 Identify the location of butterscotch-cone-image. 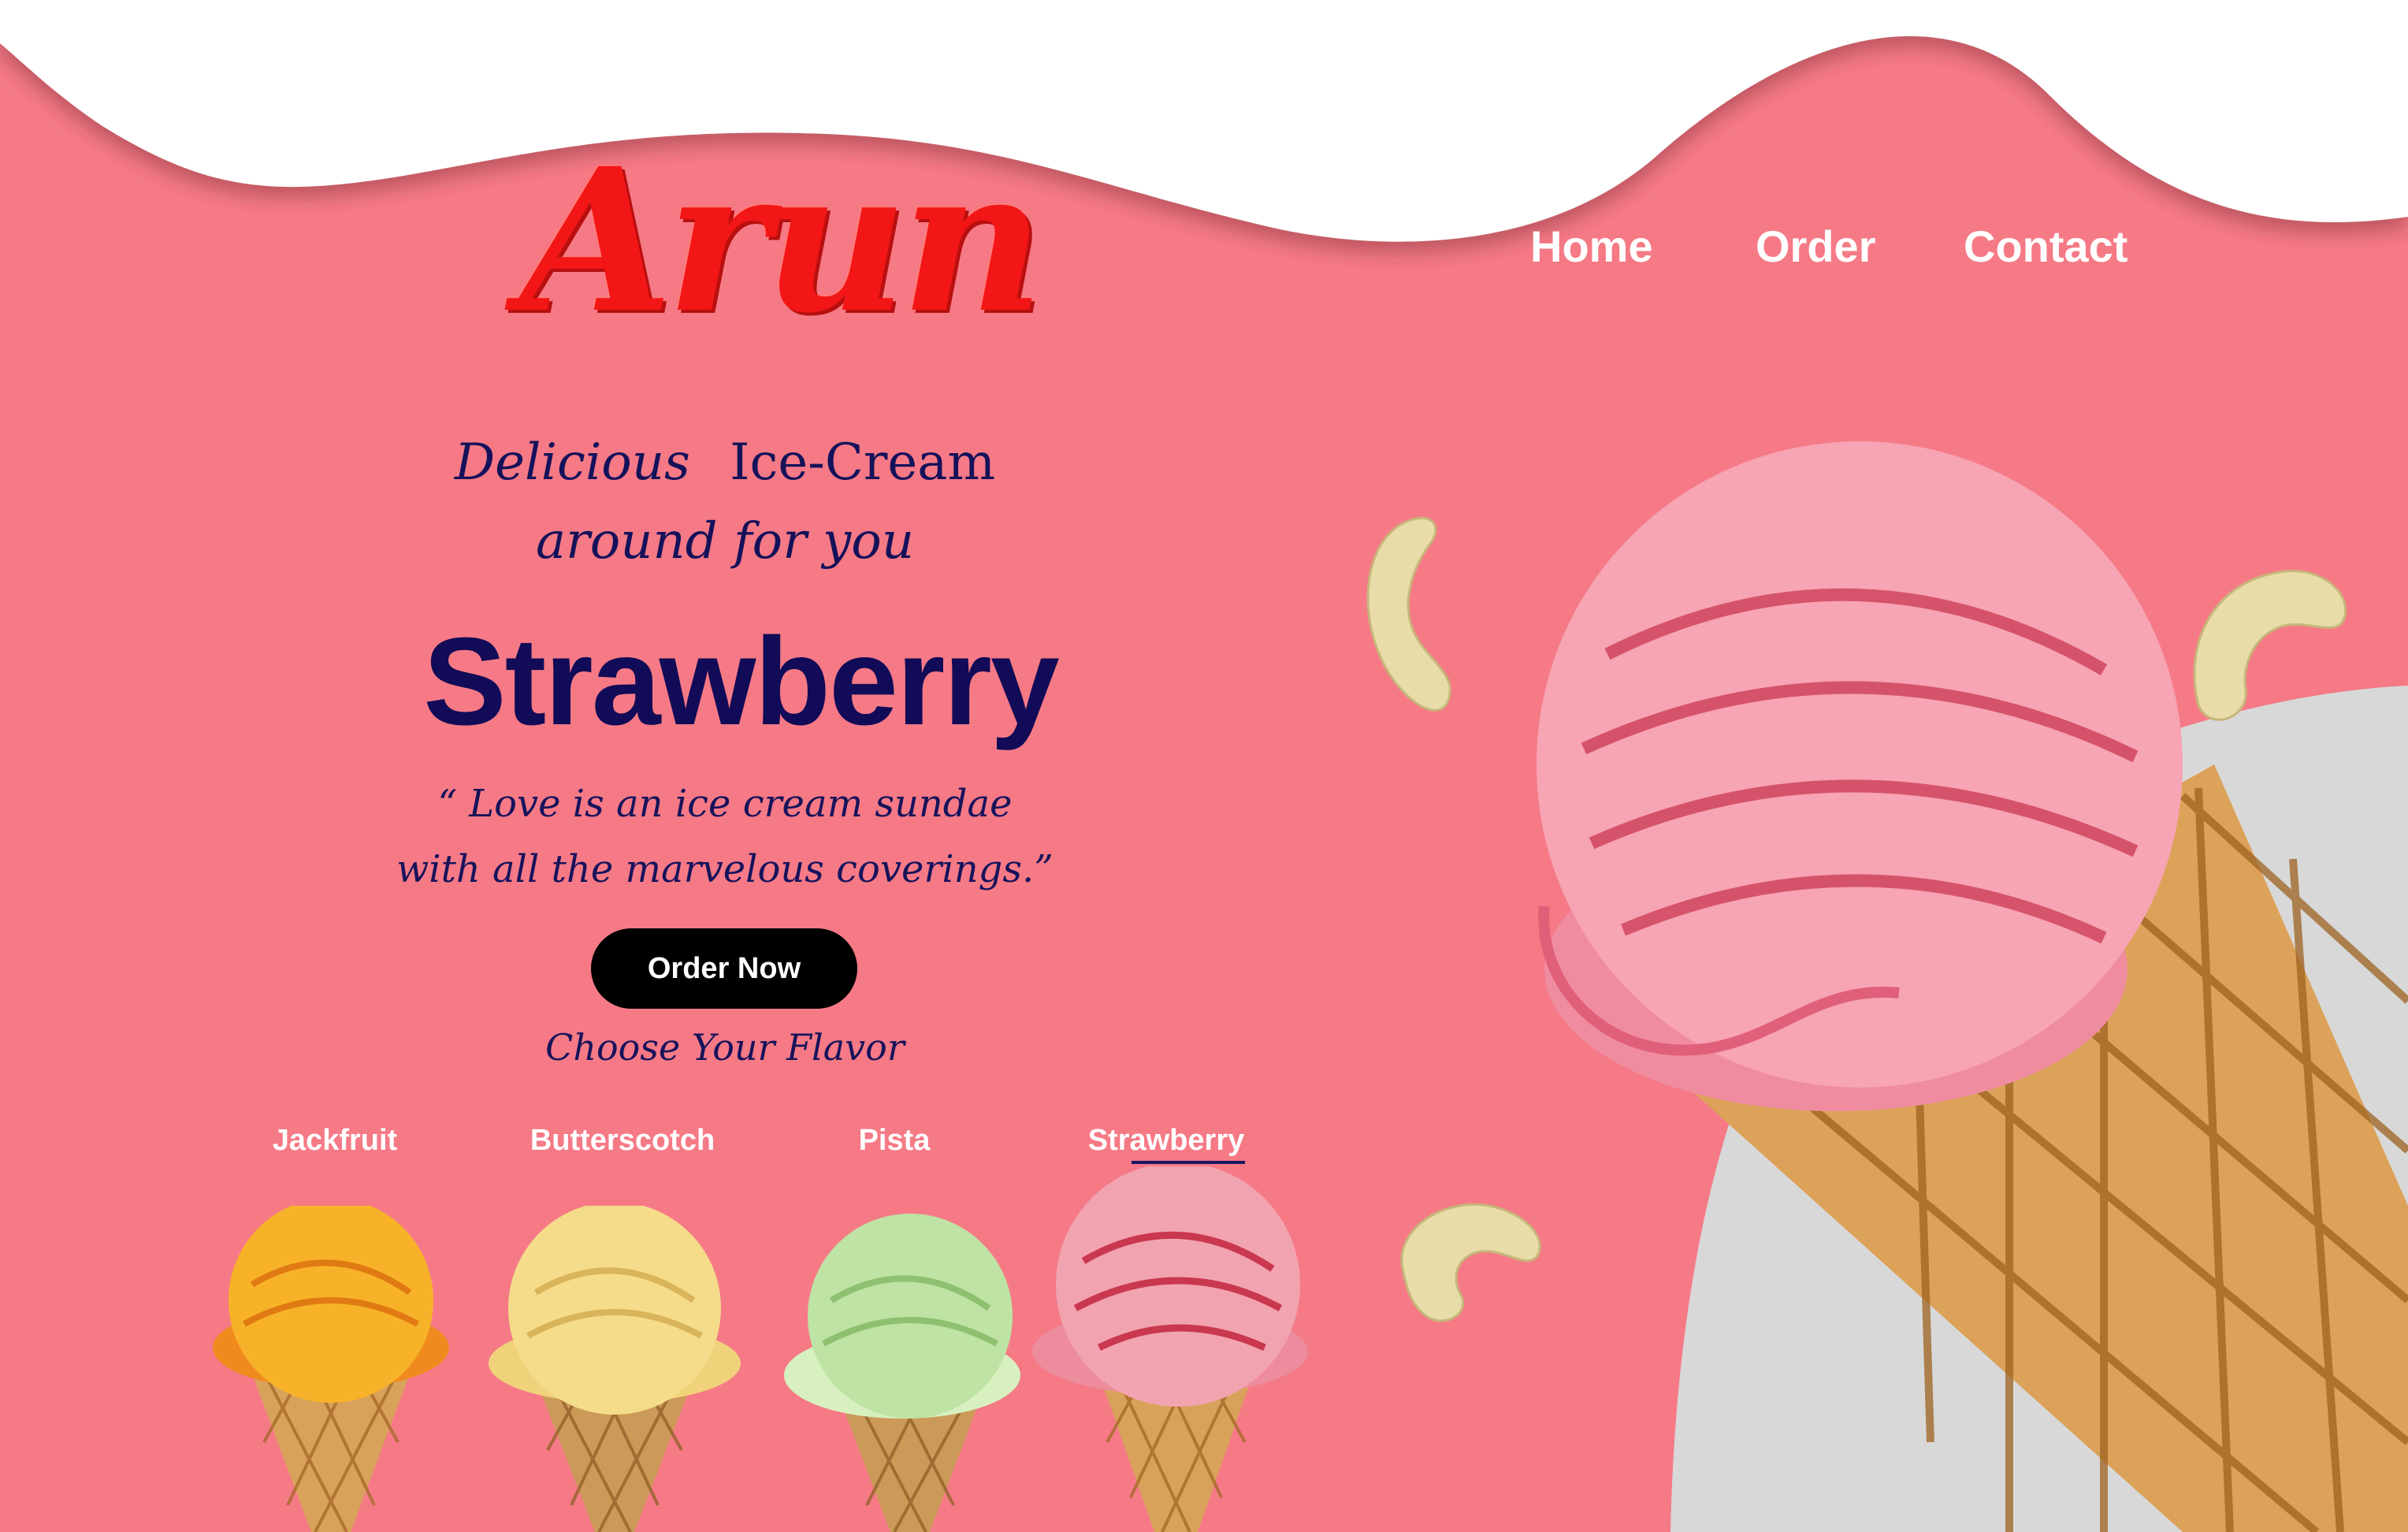
(615, 1369).